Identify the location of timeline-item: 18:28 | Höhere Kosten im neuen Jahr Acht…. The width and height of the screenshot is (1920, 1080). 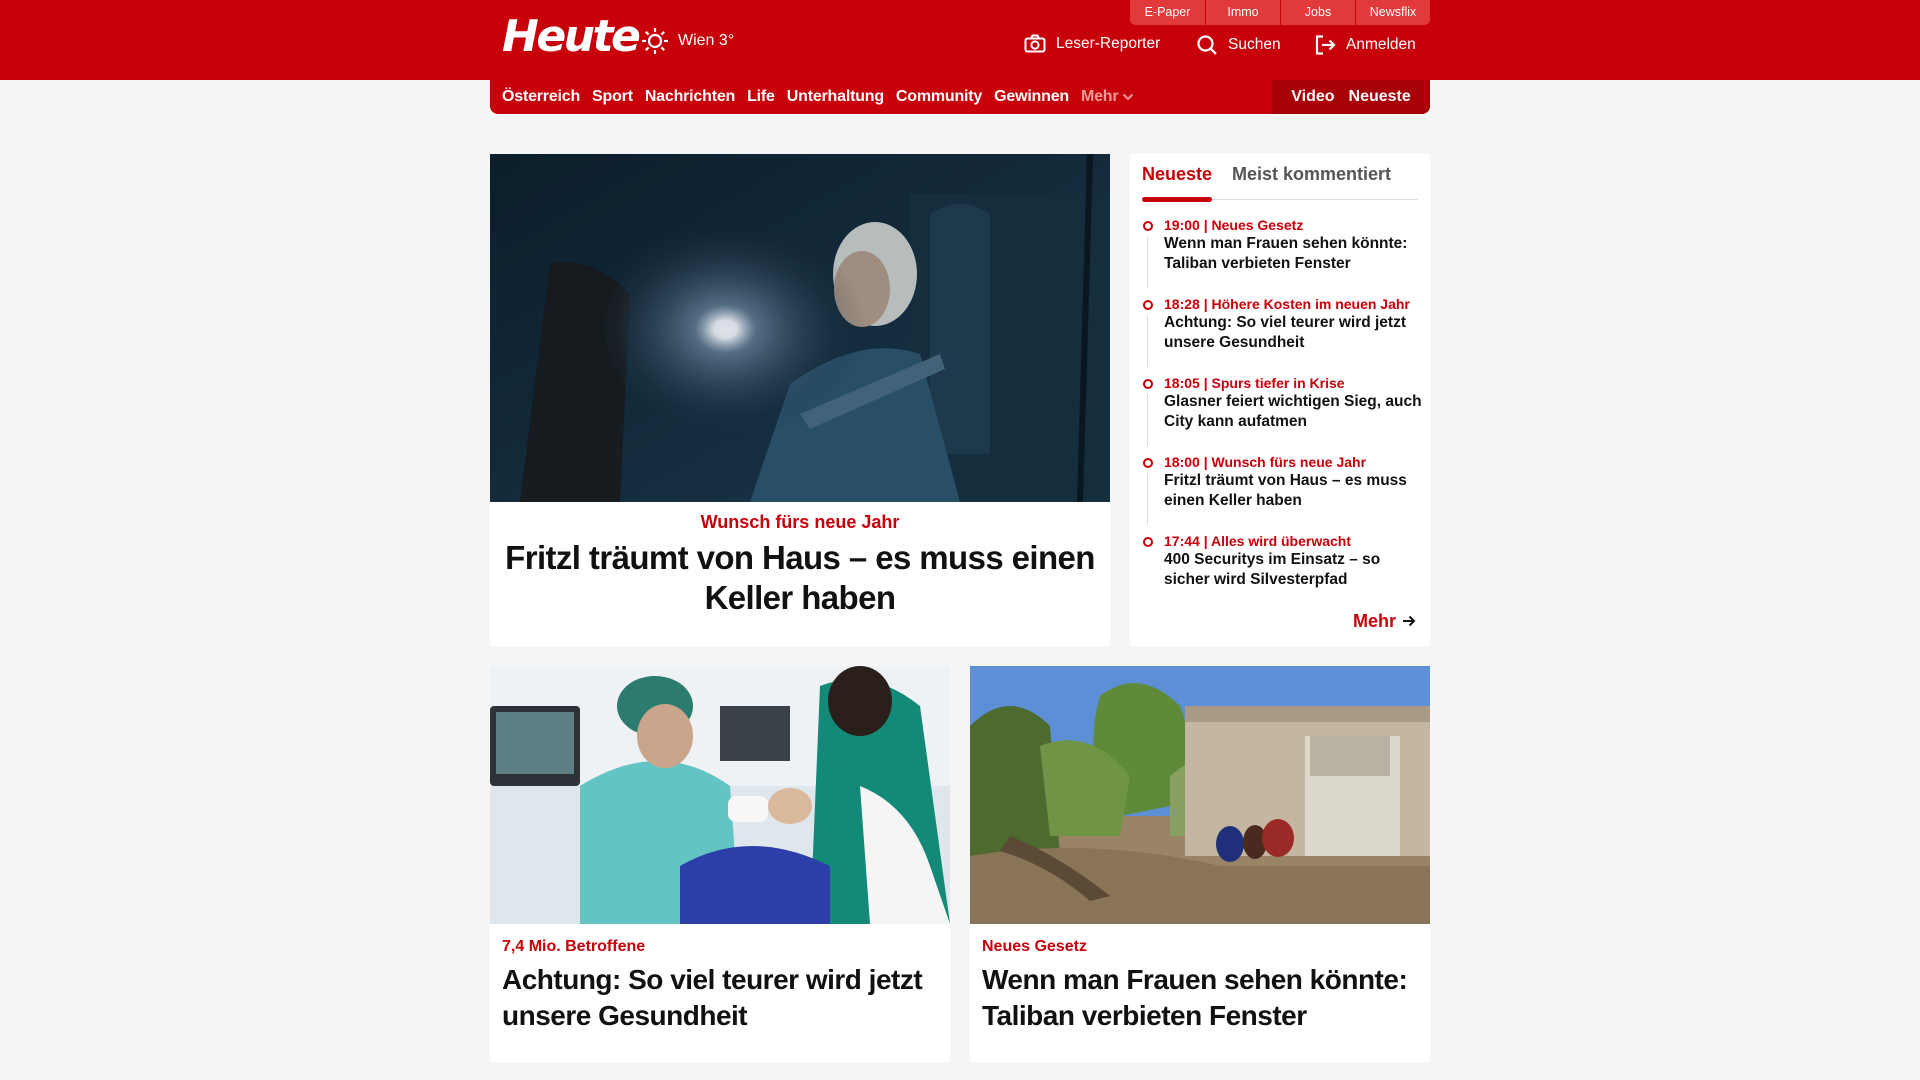
(1282, 334).